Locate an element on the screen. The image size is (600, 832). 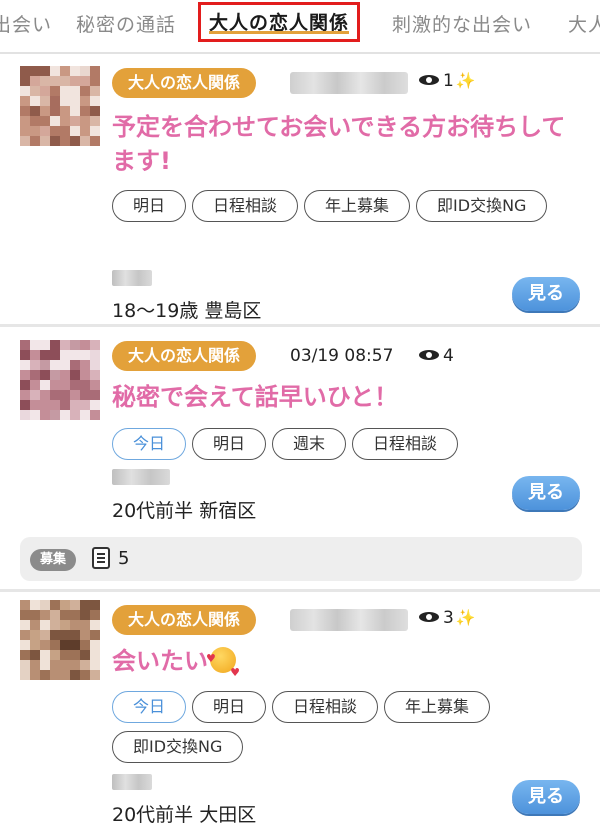
recruit-summary-bar: 募集 5 is located at coordinates (301, 559).